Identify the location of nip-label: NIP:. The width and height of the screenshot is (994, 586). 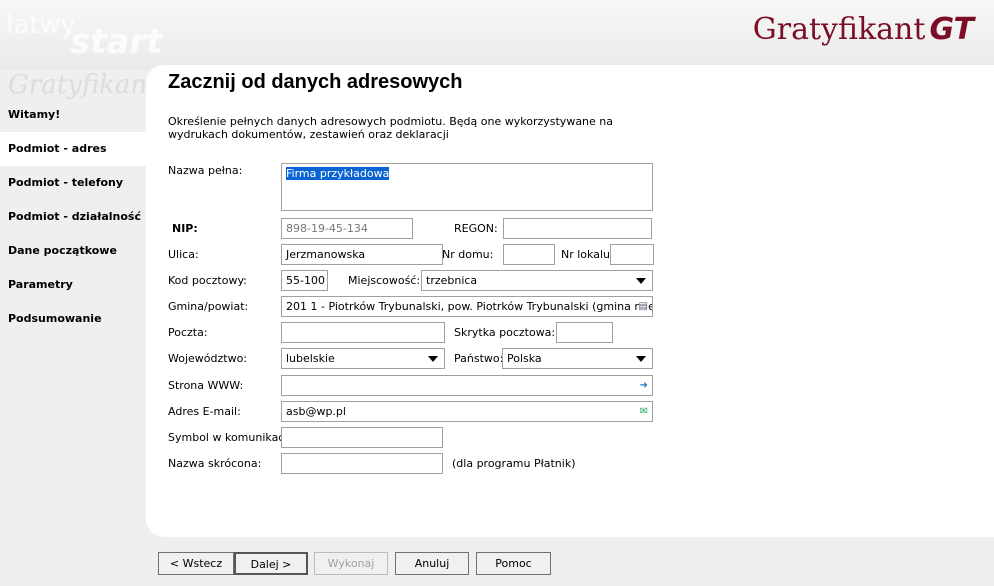
(185, 228).